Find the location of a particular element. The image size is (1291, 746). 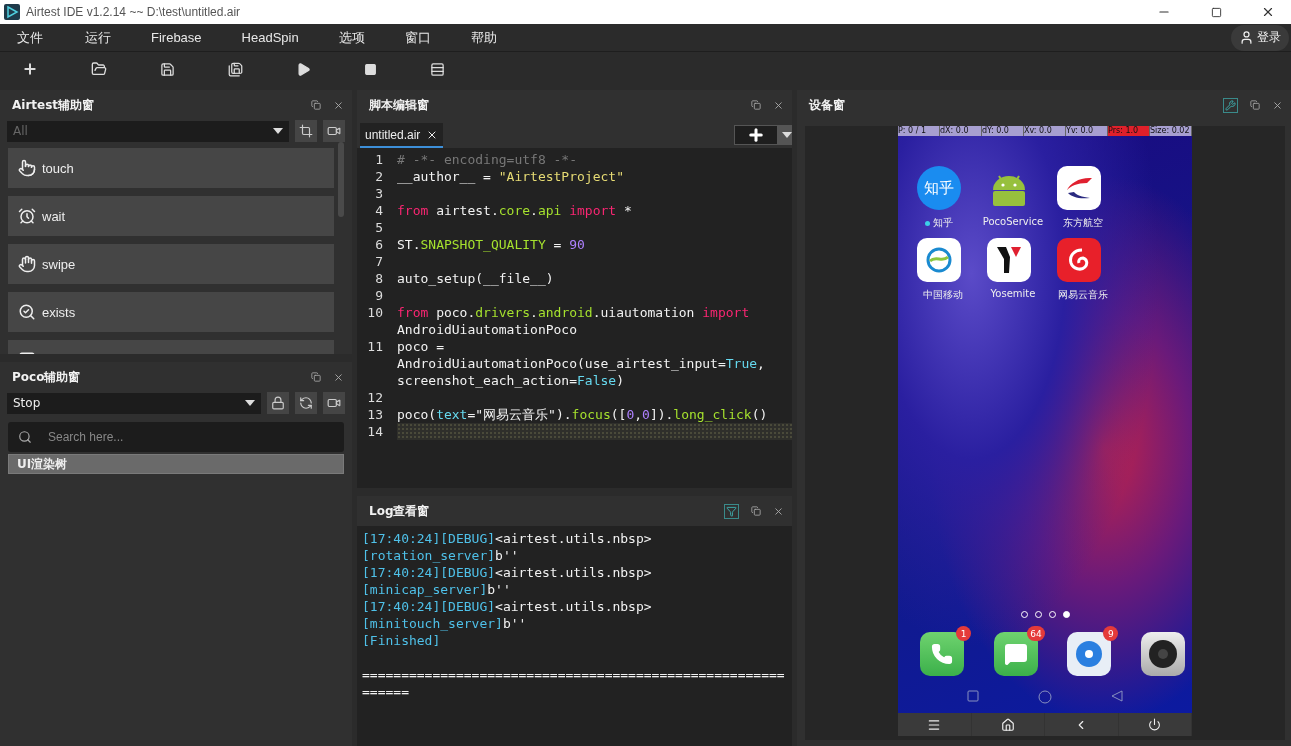

list-icon is located at coordinates (437, 69).